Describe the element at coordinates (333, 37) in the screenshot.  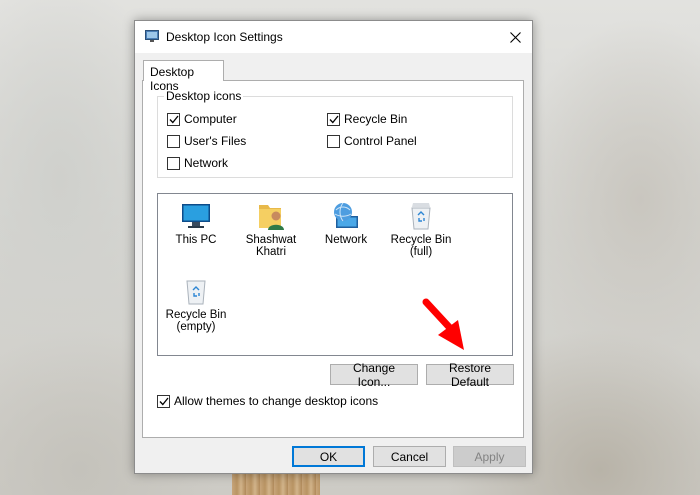
I see `title-bar: Desktop Icon Settings` at that location.